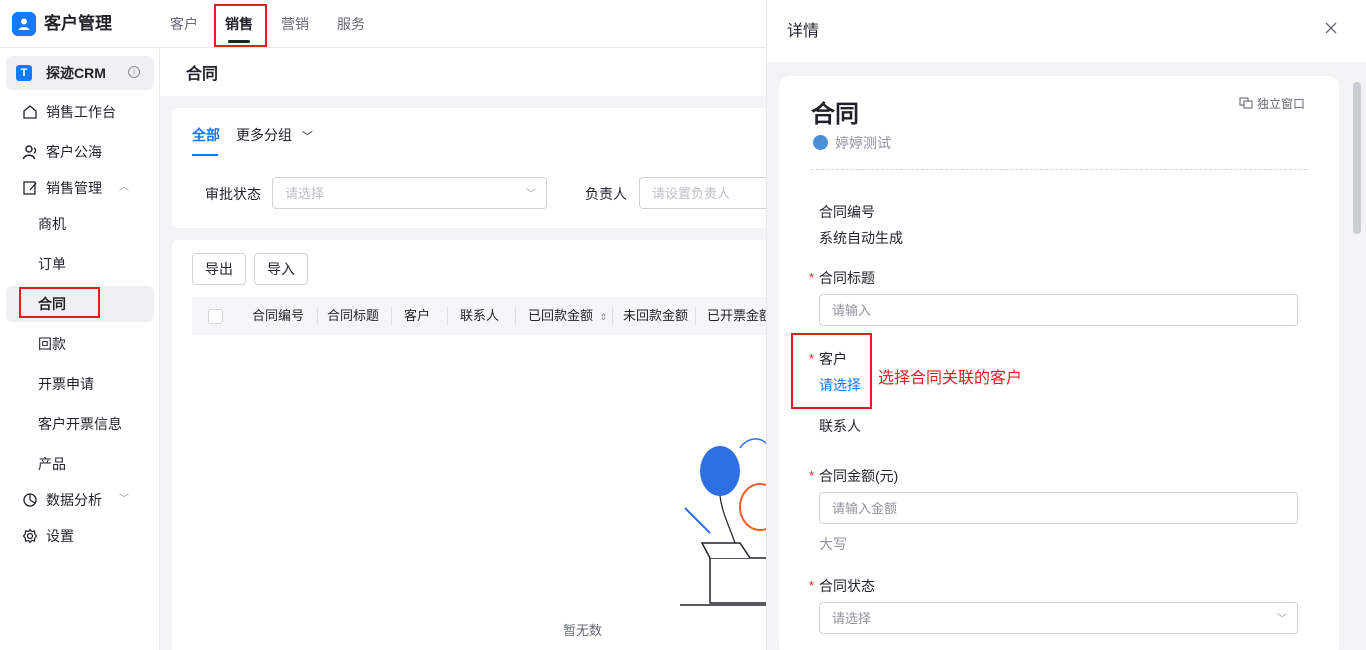 Image resolution: width=1366 pixels, height=650 pixels. Describe the element at coordinates (803, 31) in the screenshot. I see `drawer-title: 详情` at that location.